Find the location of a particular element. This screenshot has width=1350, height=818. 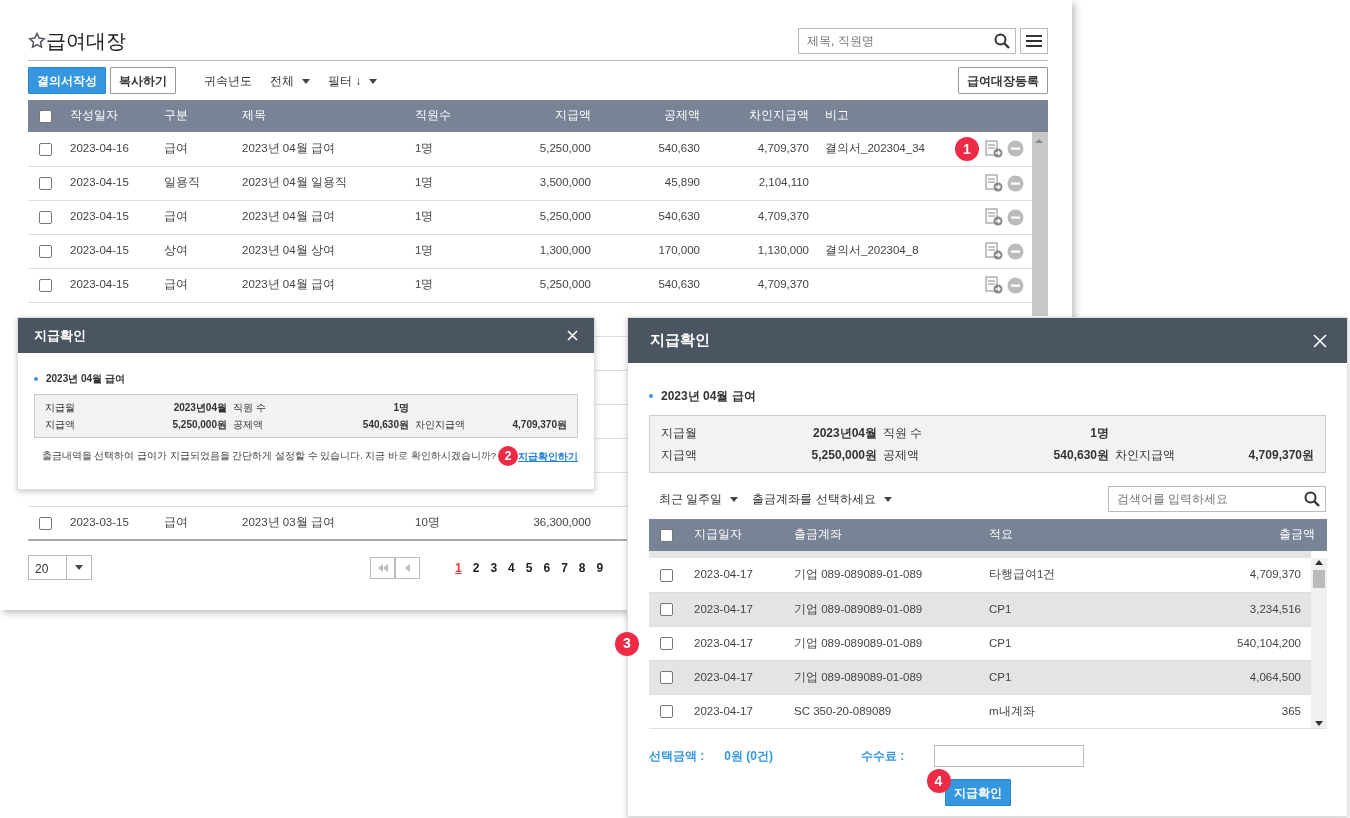

info-value: 5,250,000원 is located at coordinates (199, 425).